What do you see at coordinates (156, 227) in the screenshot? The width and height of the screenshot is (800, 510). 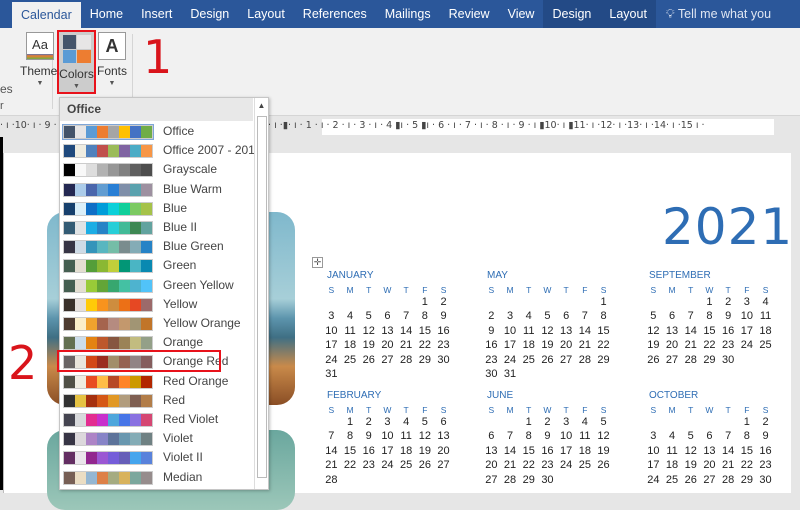 I see `color-theme-item: Blue II` at bounding box center [156, 227].